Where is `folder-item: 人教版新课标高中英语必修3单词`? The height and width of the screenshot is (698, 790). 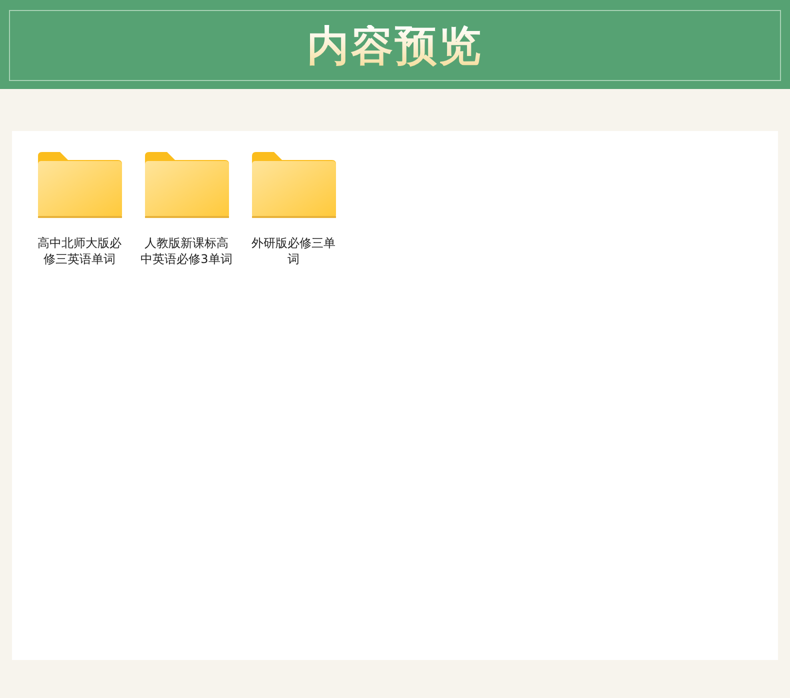
folder-item: 人教版新课标高中英语必修3单词 is located at coordinates (186, 209).